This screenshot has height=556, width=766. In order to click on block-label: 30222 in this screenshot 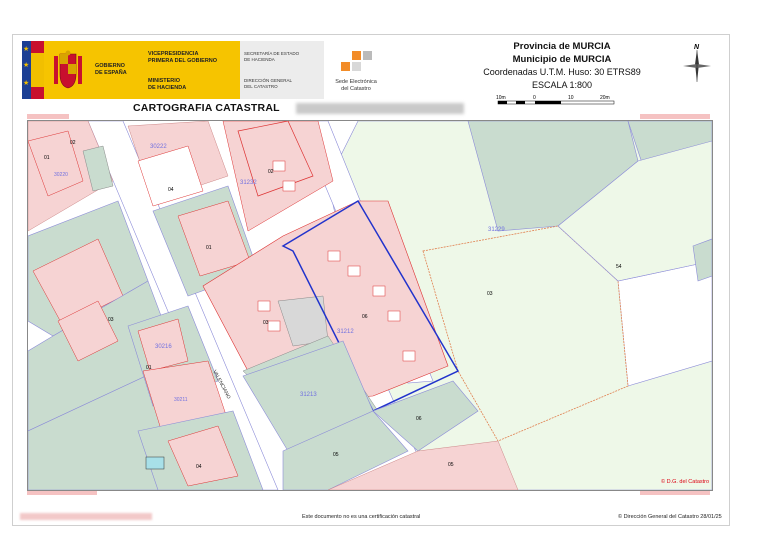, I will do `click(158, 147)`.